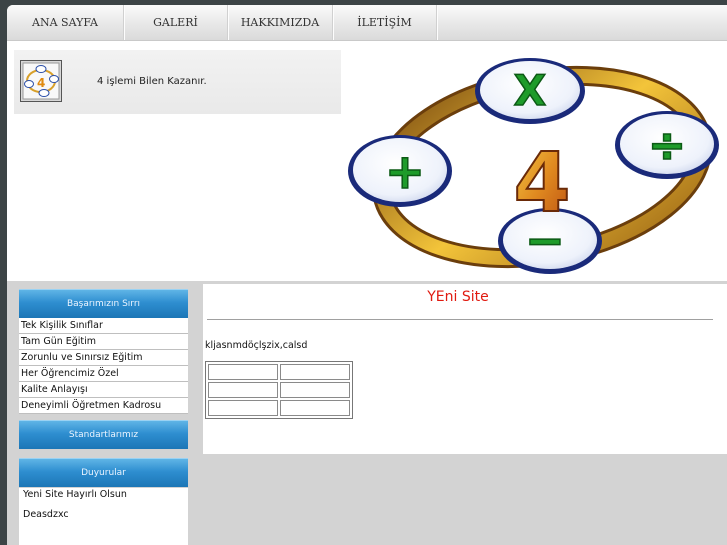 Image resolution: width=727 pixels, height=545 pixels. What do you see at coordinates (103, 406) in the screenshot?
I see `list-item-experienced-teachers: Deneyimli Öğretmen Kadrosu` at bounding box center [103, 406].